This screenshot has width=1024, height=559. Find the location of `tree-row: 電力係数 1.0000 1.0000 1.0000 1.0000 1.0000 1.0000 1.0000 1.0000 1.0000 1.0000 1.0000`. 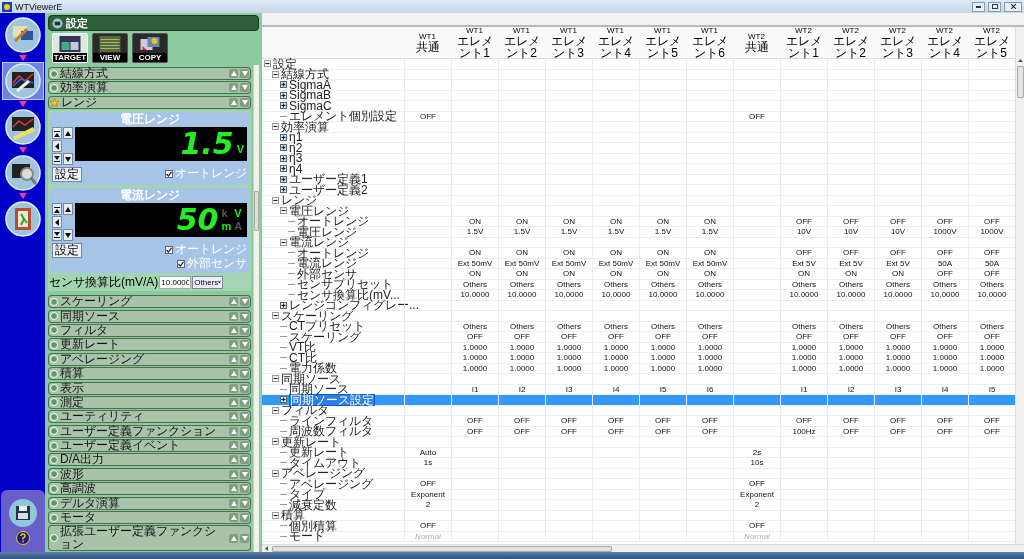

tree-row: 電力係数 1.0000 1.0000 1.0000 1.0000 1.0000 1.0000 1.0000 1.0000 1.0000 1.0000 1.0000 is located at coordinates (638, 368).